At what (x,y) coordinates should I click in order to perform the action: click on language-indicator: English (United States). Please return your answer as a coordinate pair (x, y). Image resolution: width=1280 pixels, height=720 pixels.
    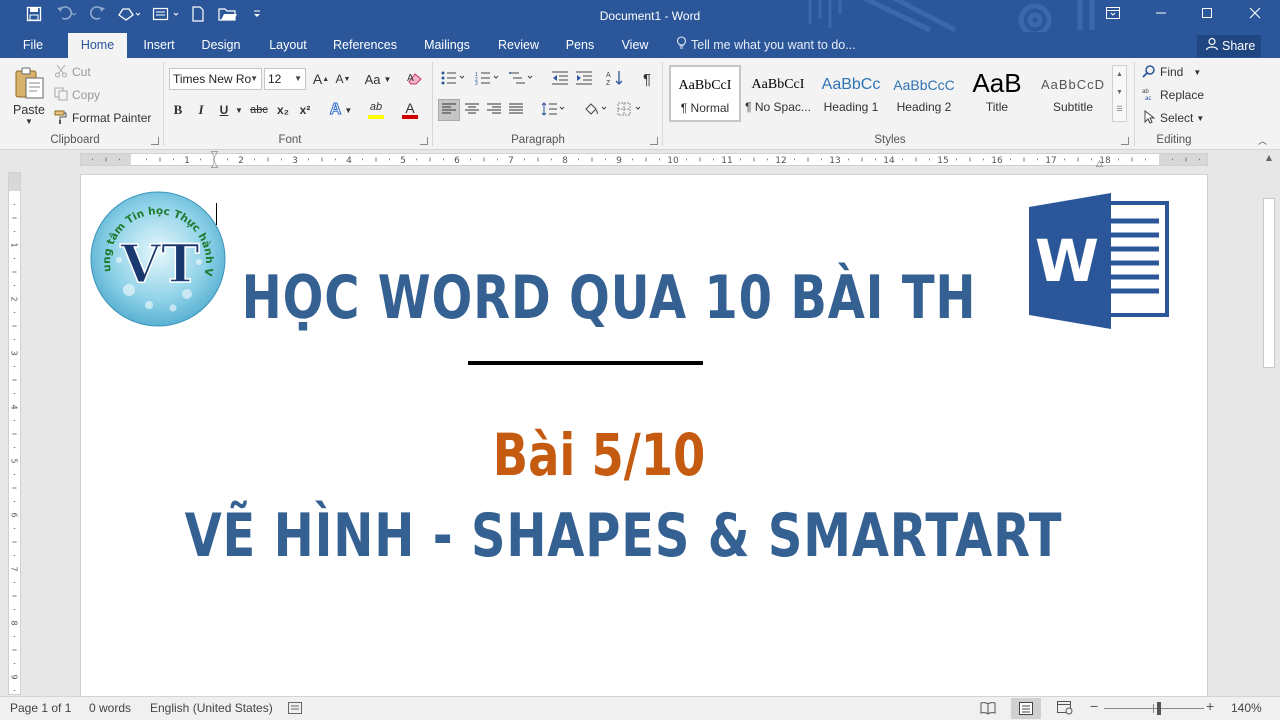
    Looking at the image, I should click on (211, 708).